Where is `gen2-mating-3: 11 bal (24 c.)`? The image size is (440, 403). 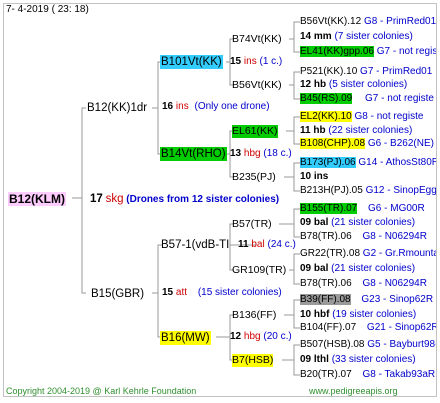 gen2-mating-3: 11 bal (24 c.) is located at coordinates (267, 244).